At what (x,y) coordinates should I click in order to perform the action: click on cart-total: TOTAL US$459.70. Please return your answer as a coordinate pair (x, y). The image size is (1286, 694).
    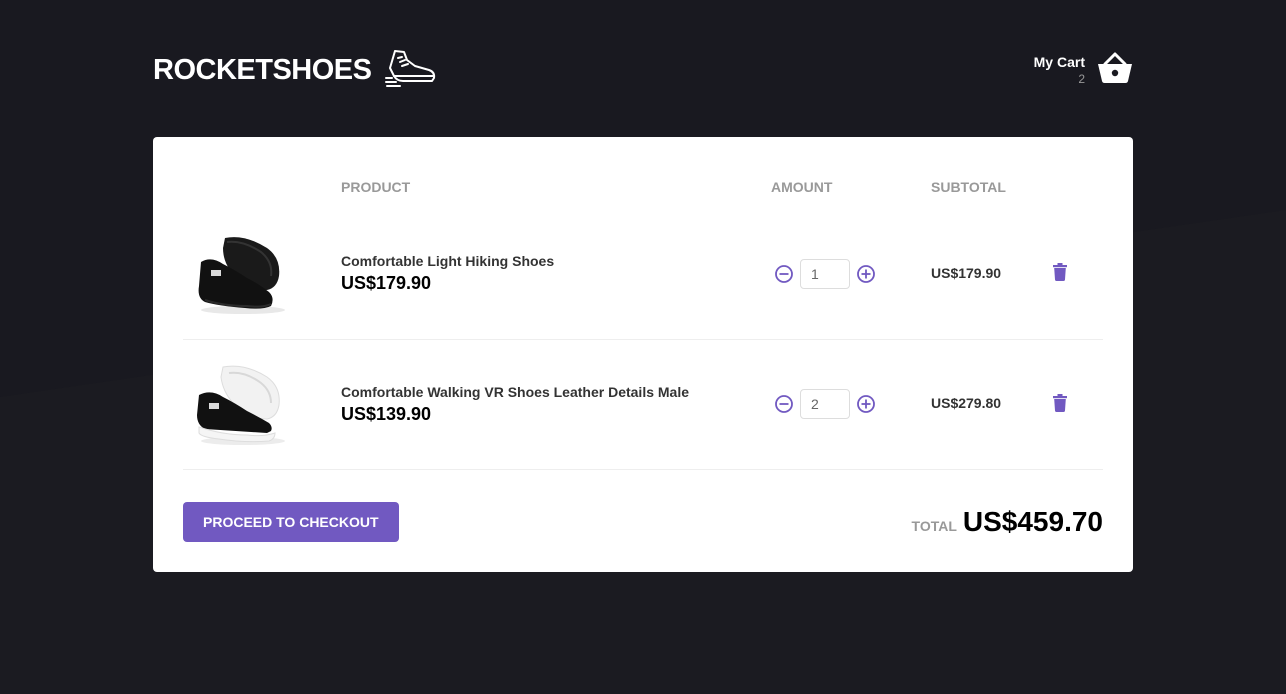
    Looking at the image, I should click on (1007, 522).